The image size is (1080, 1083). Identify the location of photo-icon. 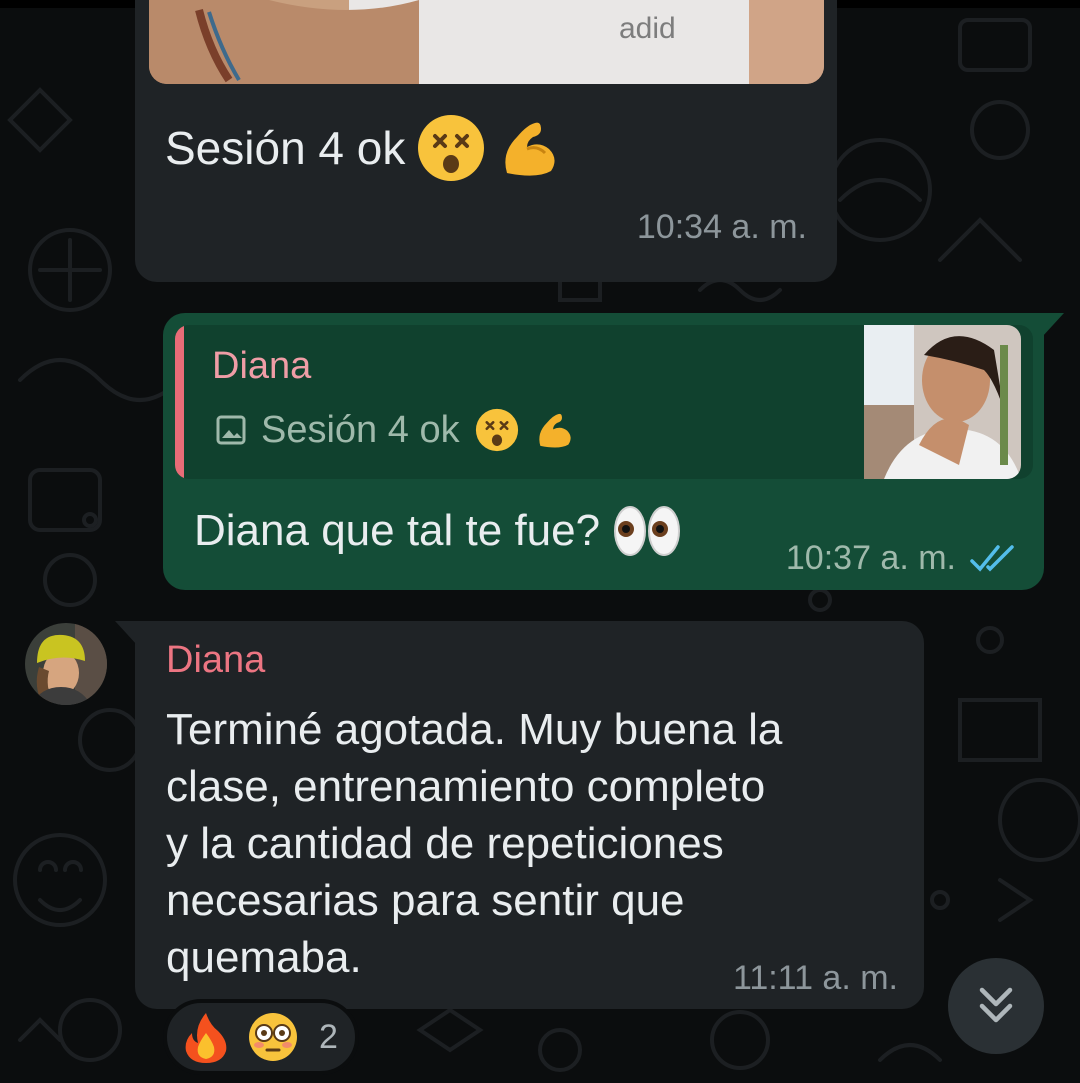
(231, 430).